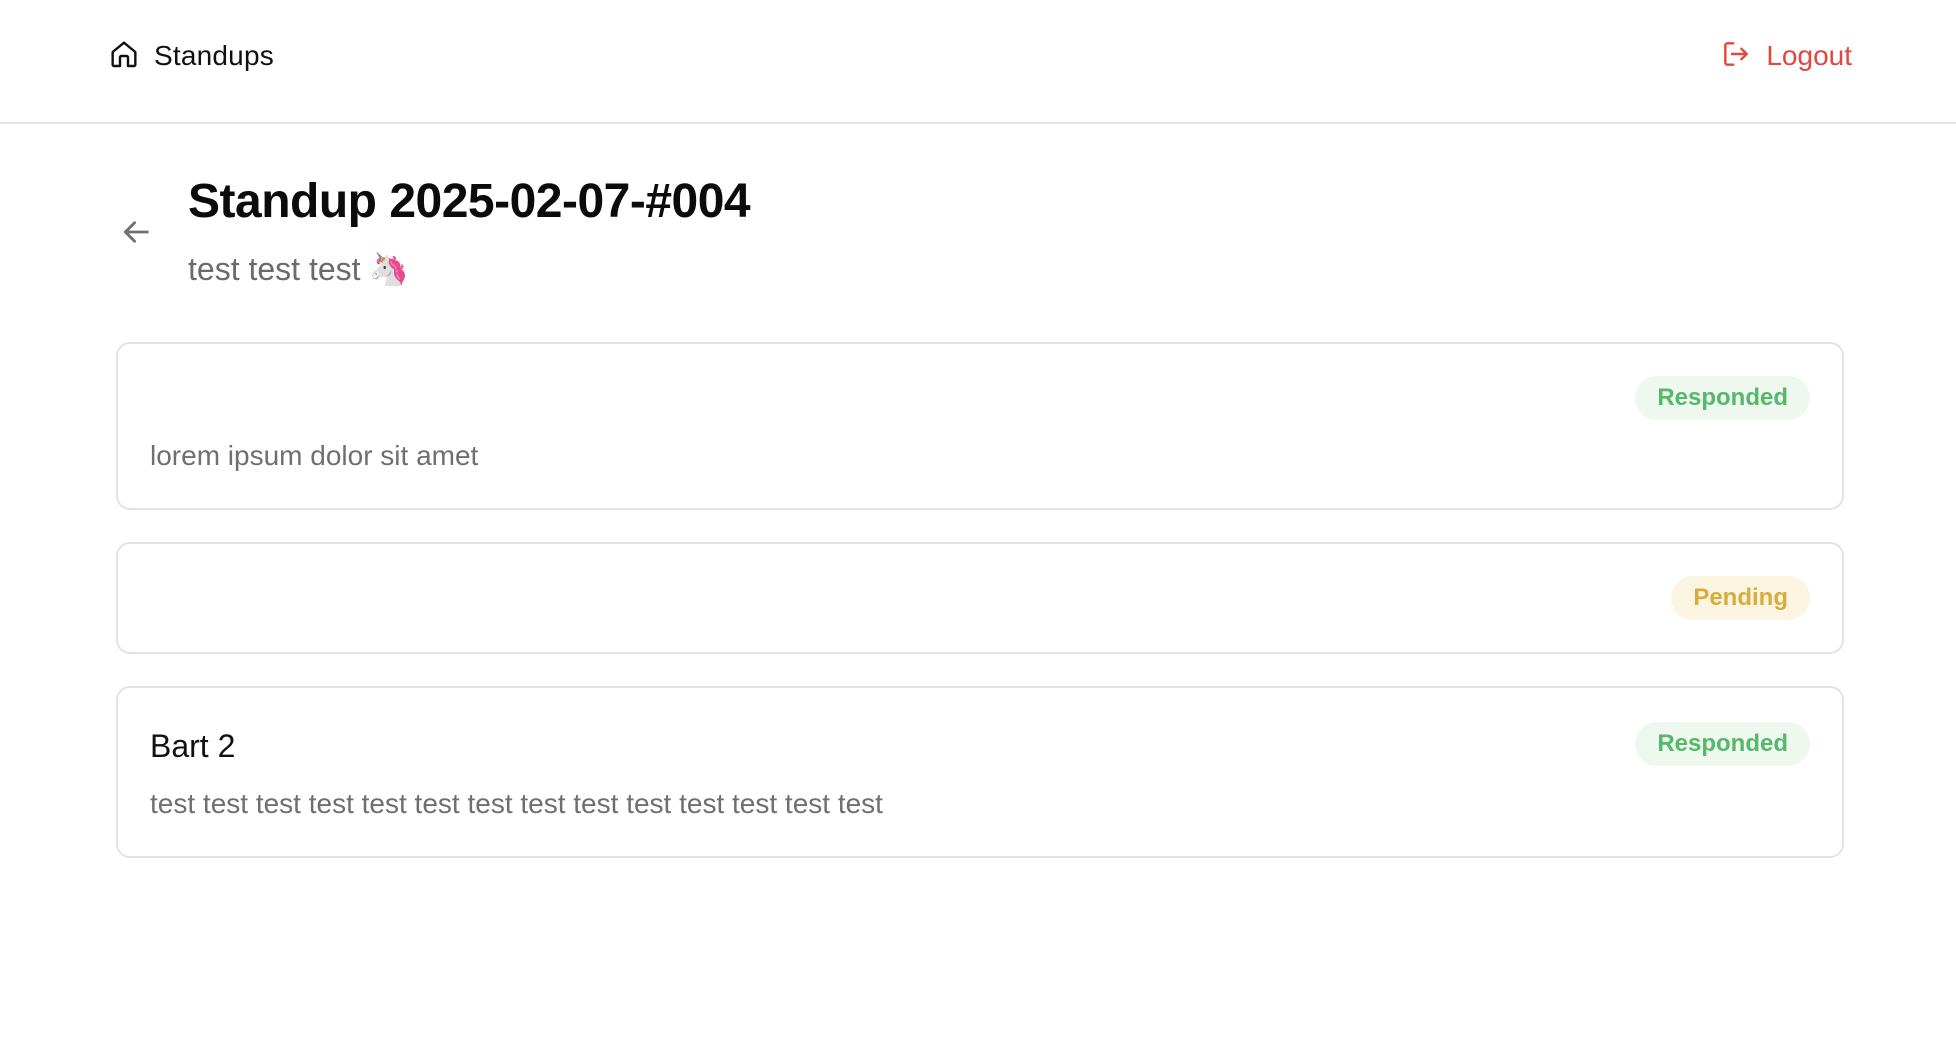 This screenshot has height=1048, width=1956. I want to click on page-subtitle: test test test 🦄, so click(299, 269).